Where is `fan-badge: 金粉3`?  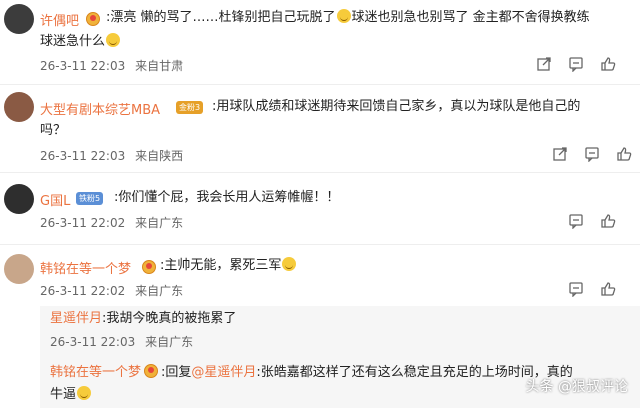 fan-badge: 金粉3 is located at coordinates (190, 107).